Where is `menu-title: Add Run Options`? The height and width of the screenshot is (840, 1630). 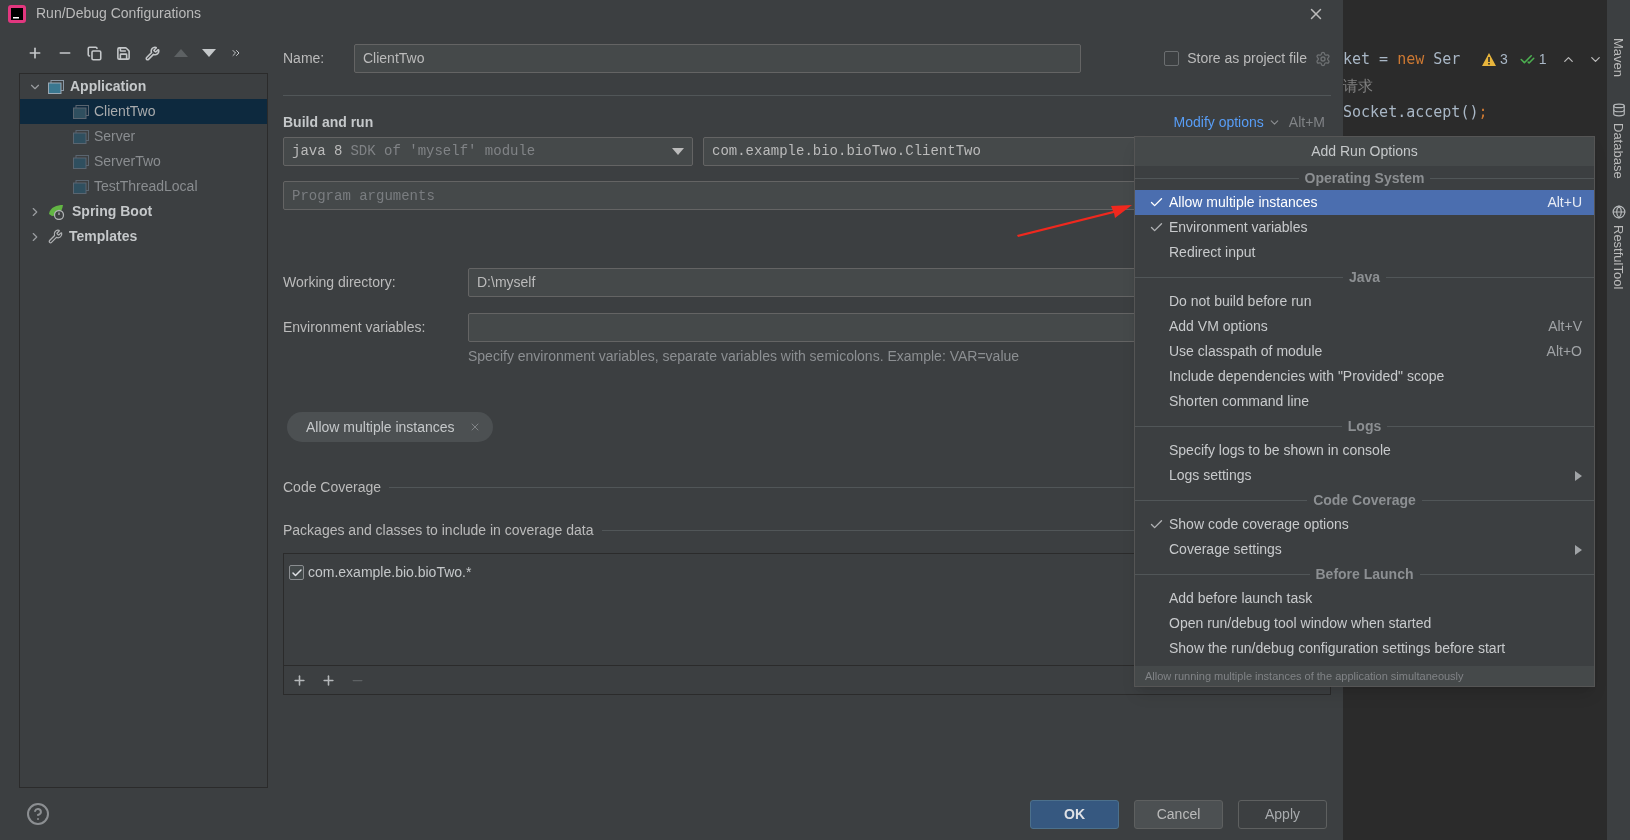
menu-title: Add Run Options is located at coordinates (1364, 151).